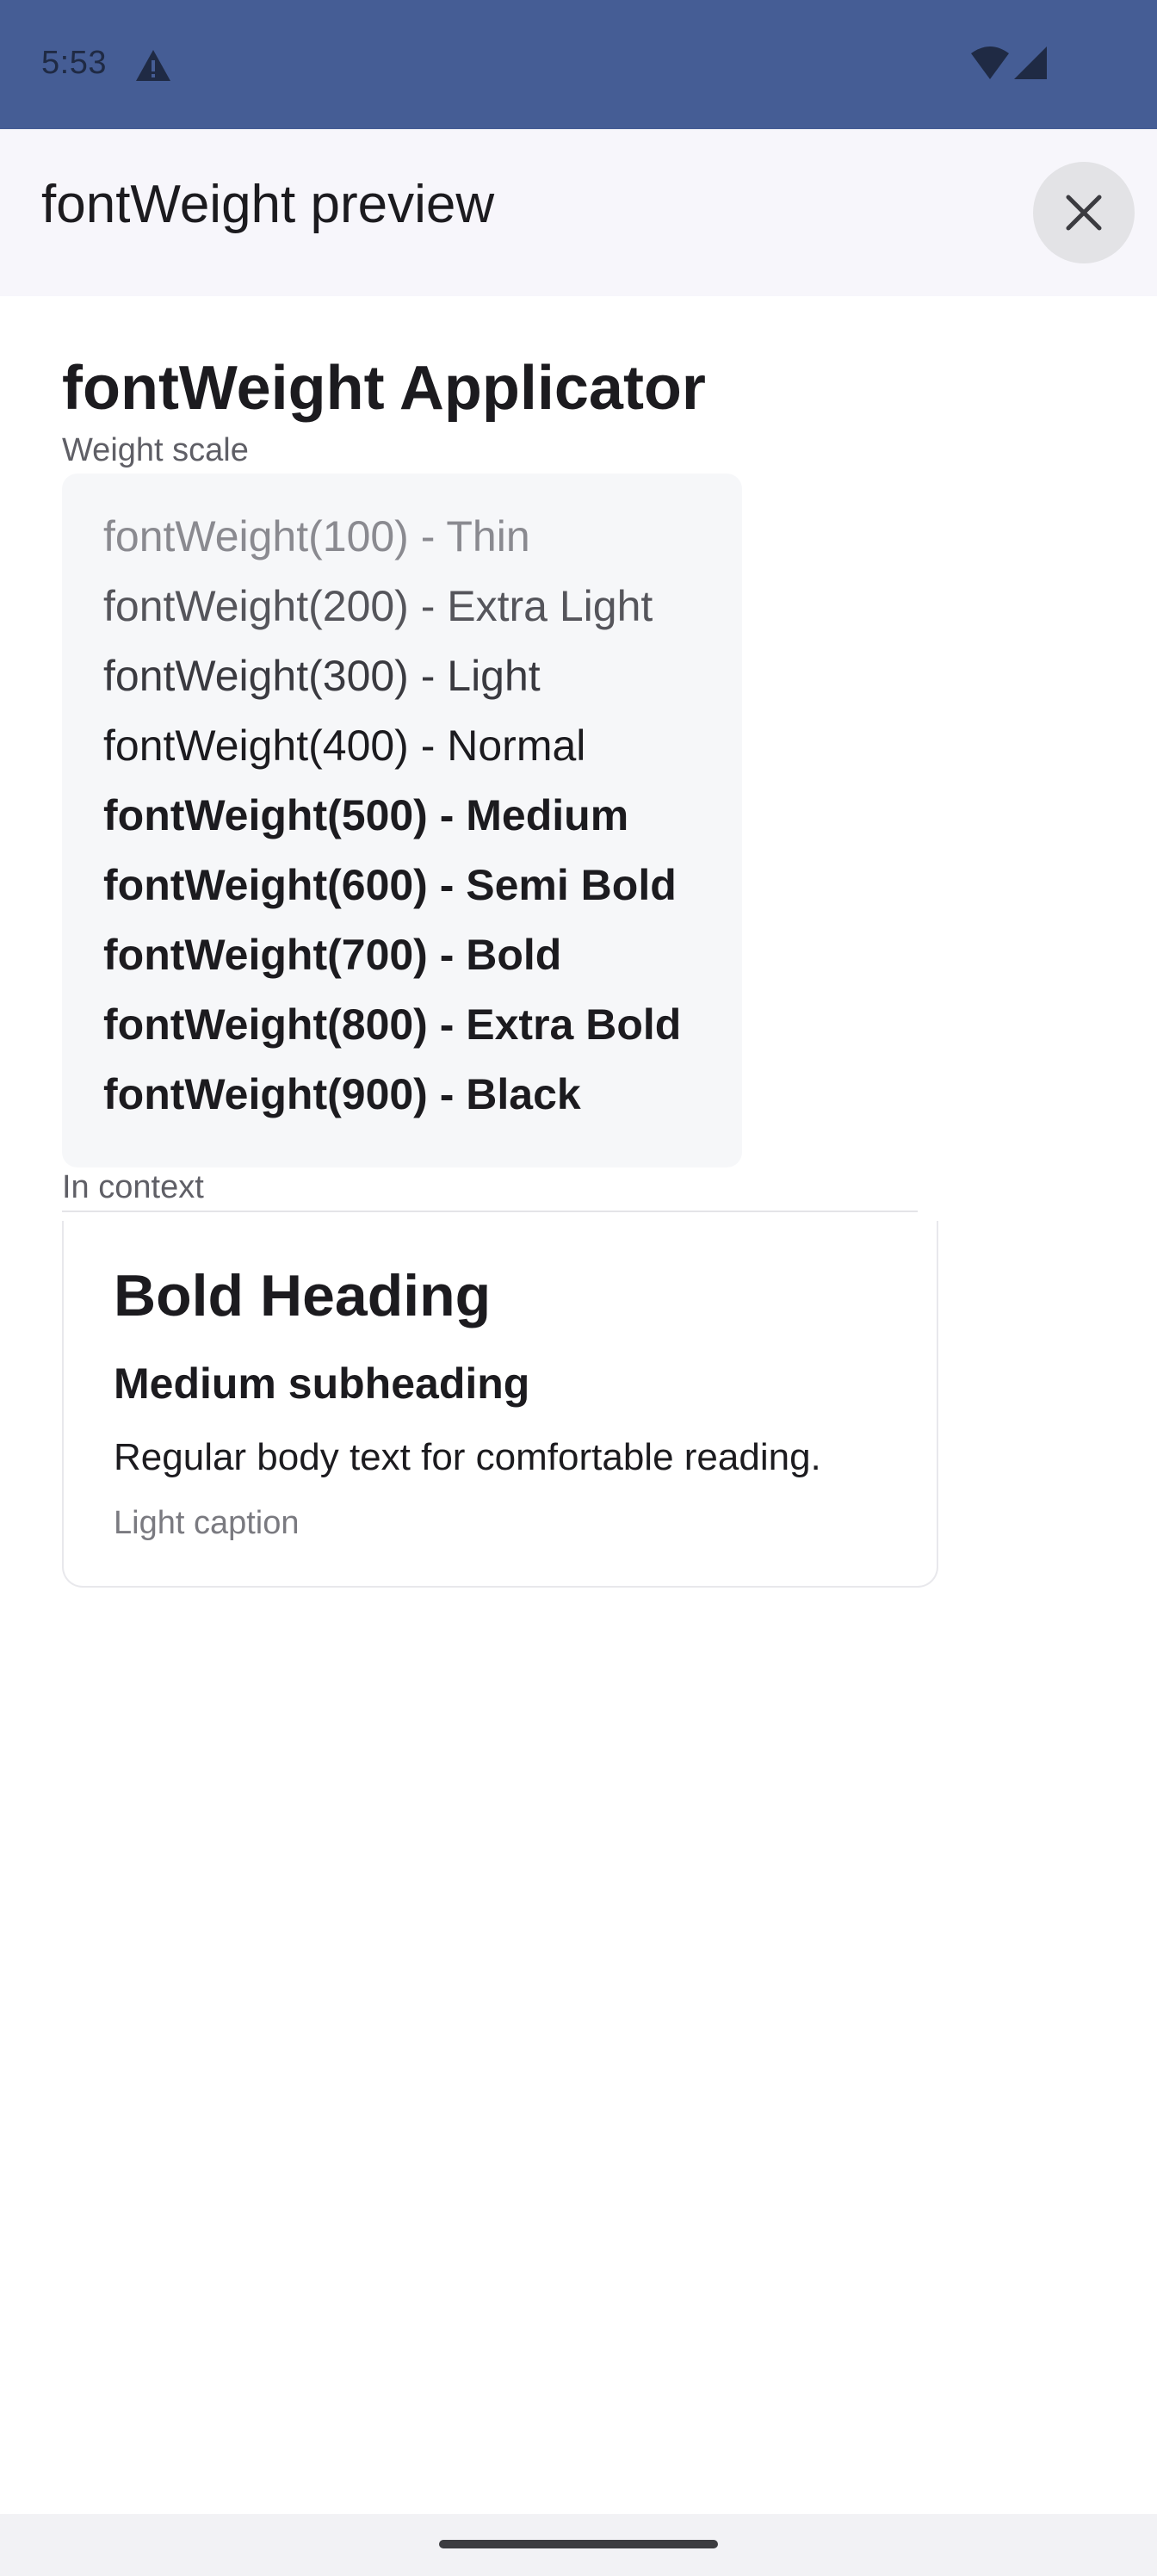 The height and width of the screenshot is (2576, 1157). Describe the element at coordinates (322, 1384) in the screenshot. I see `context-subheading: Medium subheading` at that location.